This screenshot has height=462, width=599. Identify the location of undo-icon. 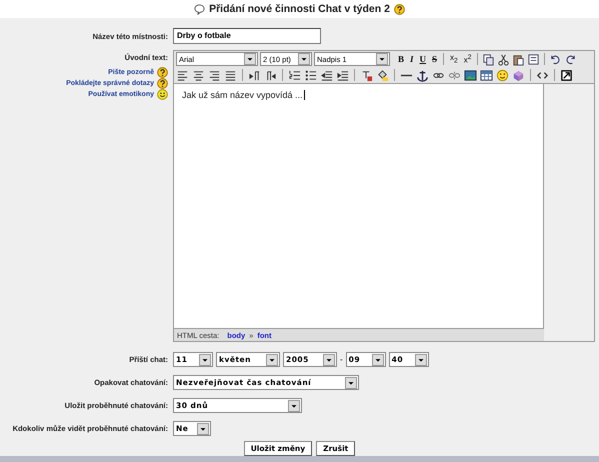
(555, 59).